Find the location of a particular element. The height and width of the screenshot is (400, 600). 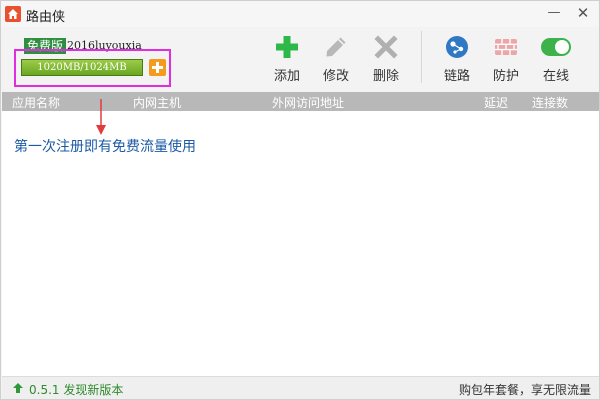

status-bar: 0.5.1 发现新版本 购包年套餐，享无限流量 is located at coordinates (300, 387).